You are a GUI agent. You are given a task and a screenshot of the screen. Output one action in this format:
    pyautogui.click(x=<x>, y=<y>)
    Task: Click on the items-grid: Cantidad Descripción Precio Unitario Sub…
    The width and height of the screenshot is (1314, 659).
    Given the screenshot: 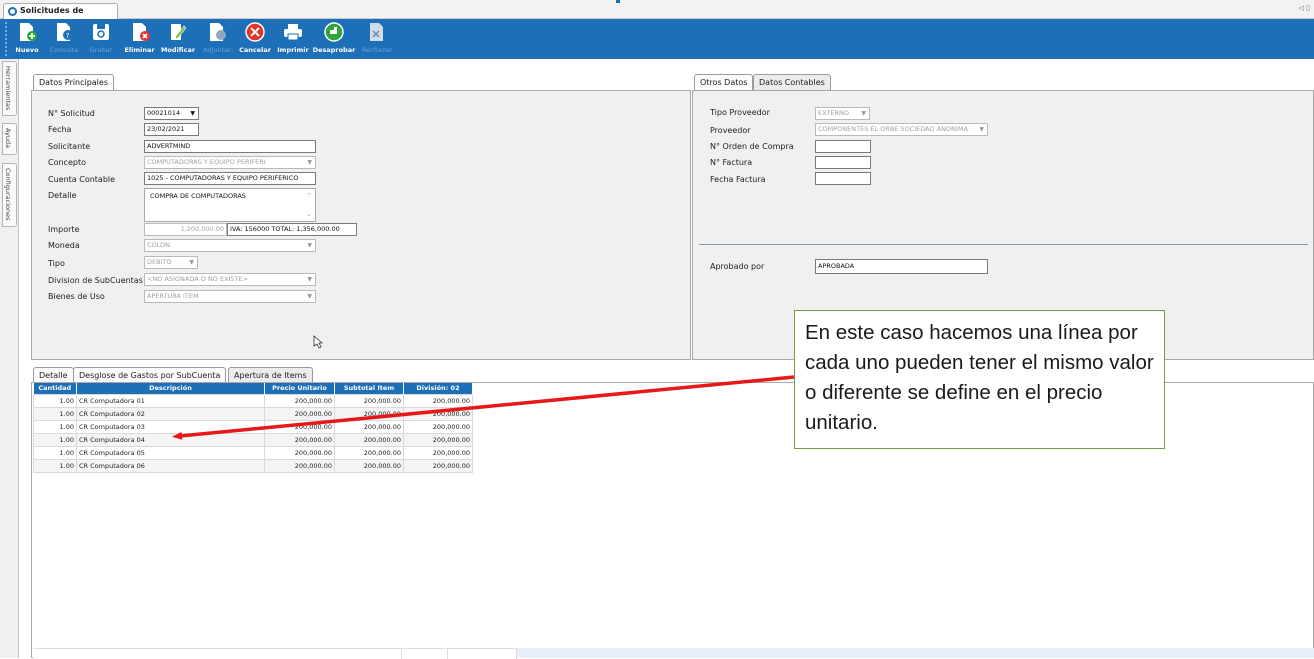 What is the action you would take?
    pyautogui.click(x=253, y=428)
    